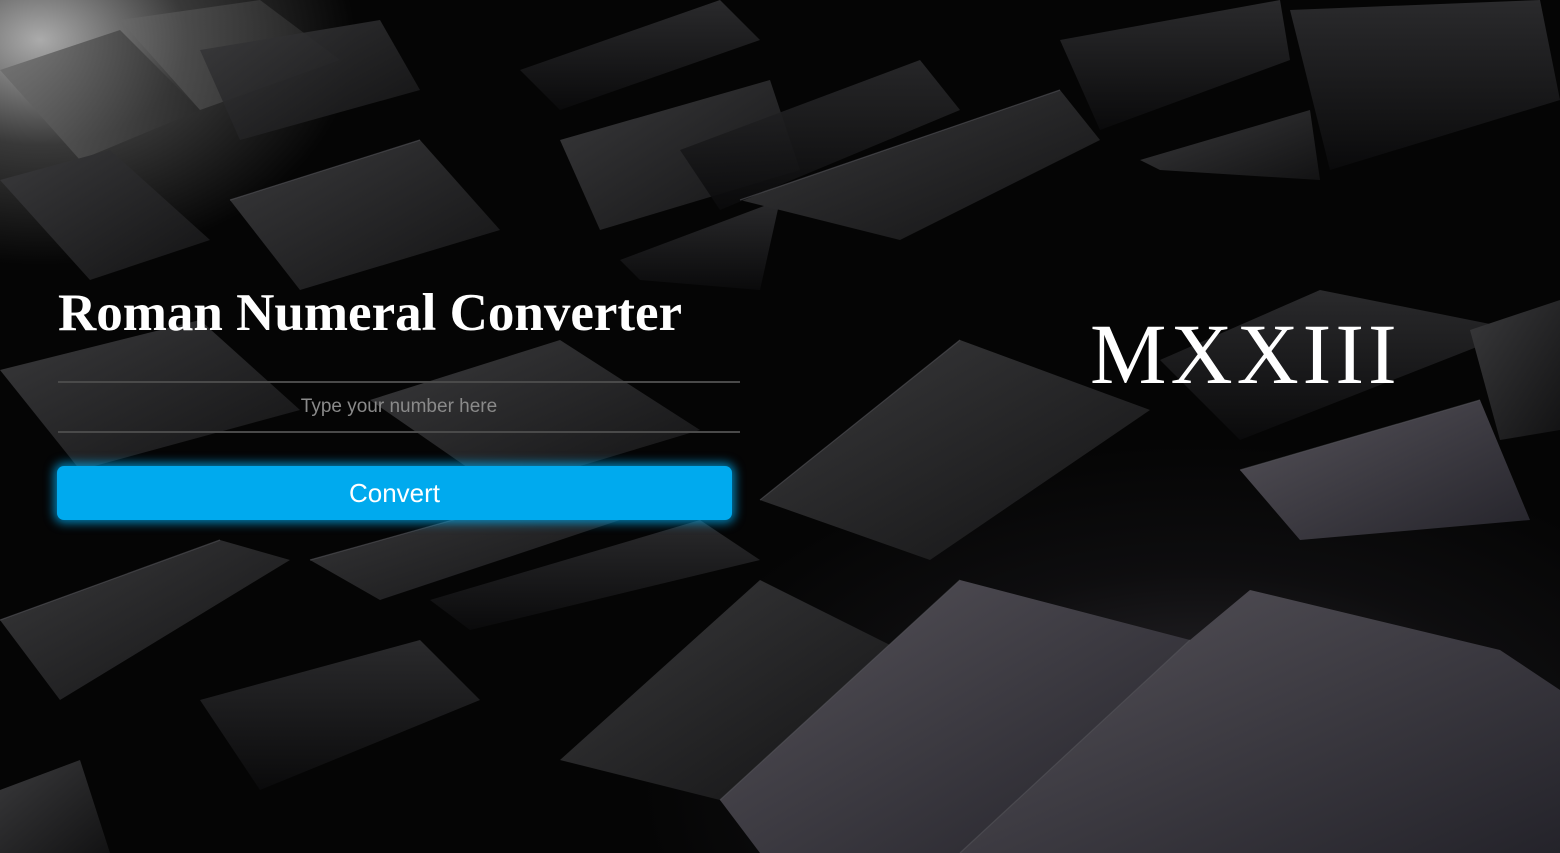 The image size is (1560, 853). Describe the element at coordinates (394, 493) in the screenshot. I see `convert-button: Convert` at that location.